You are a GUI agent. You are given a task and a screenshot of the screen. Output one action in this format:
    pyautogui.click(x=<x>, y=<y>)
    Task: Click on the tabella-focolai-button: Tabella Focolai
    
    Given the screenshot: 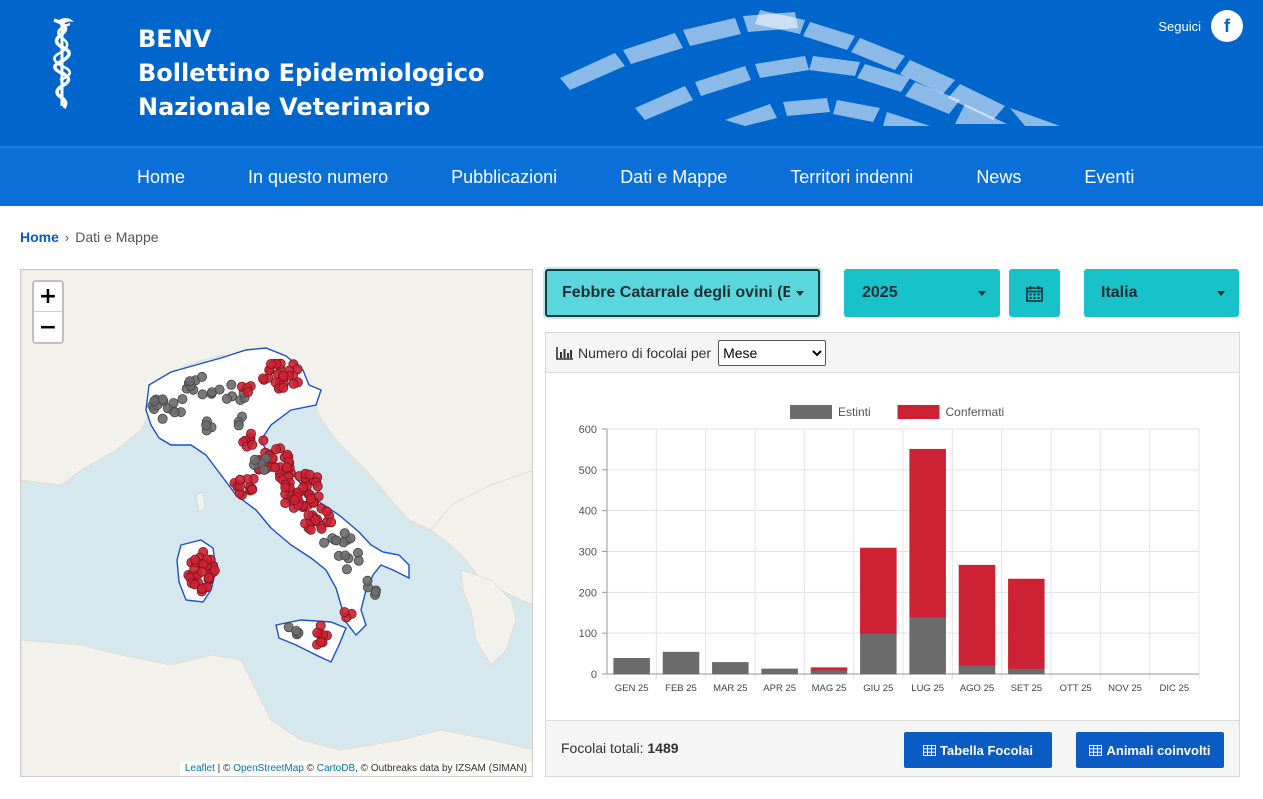 What is the action you would take?
    pyautogui.click(x=978, y=750)
    